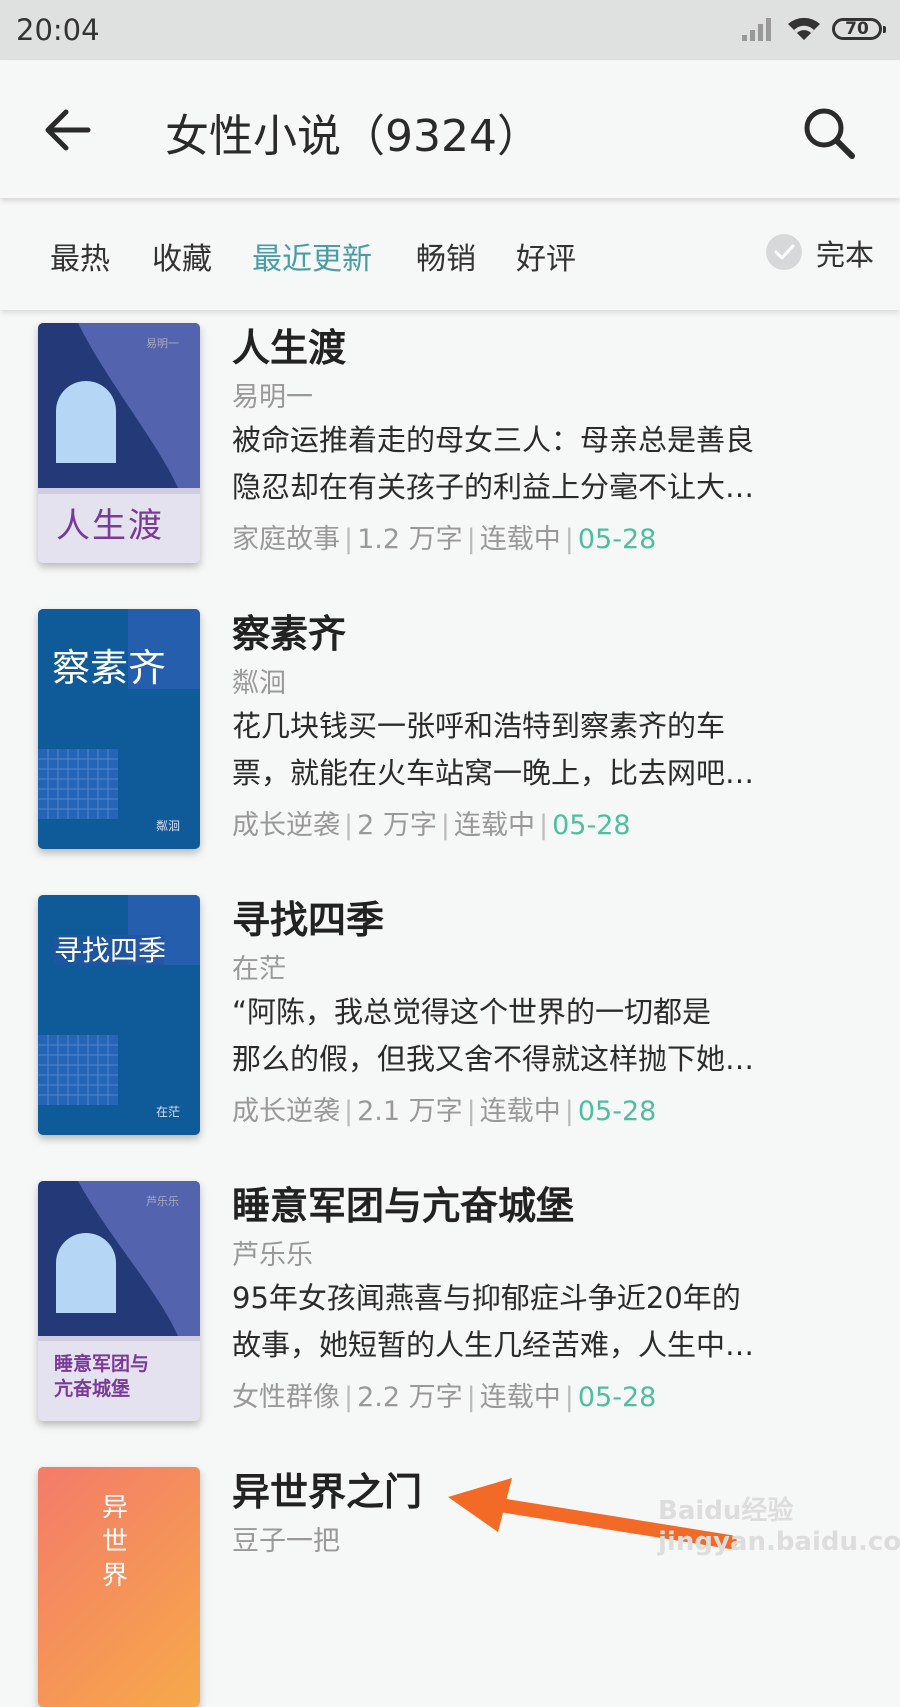 Image resolution: width=900 pixels, height=1707 pixels. Describe the element at coordinates (182, 256) in the screenshot. I see `tab-favorites: 收藏` at that location.